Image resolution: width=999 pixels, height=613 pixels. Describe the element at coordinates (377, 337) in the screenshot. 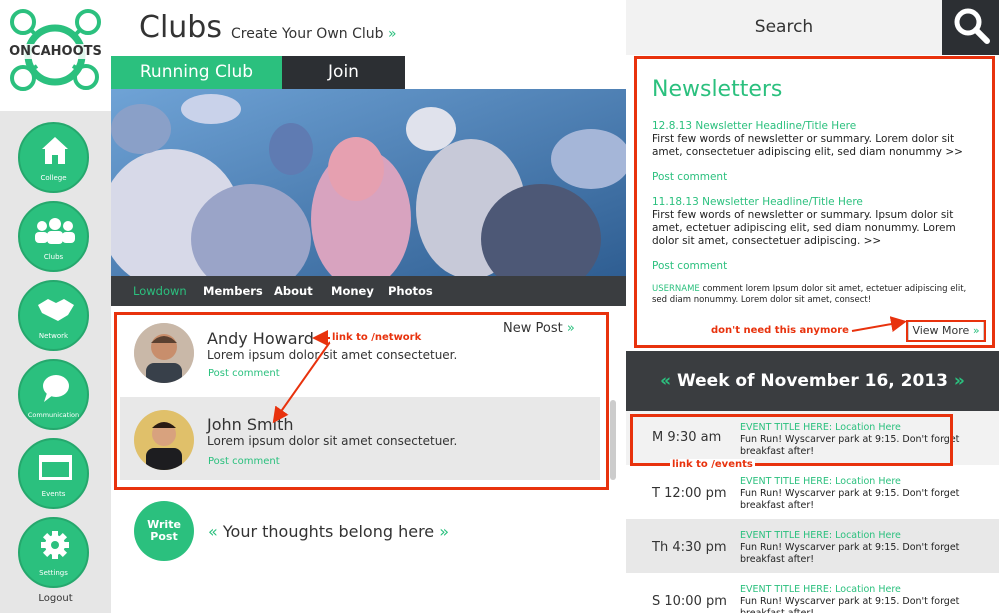

I see `annotation-network: link to /network` at that location.